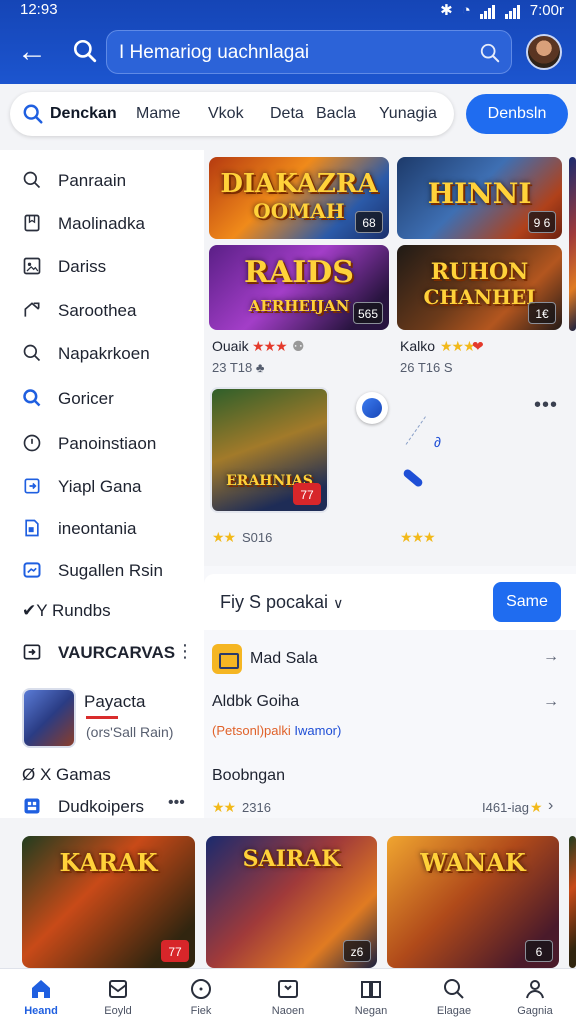 The image size is (576, 1024). I want to click on game-card-hinni: HINNI 9 6, so click(479, 198).